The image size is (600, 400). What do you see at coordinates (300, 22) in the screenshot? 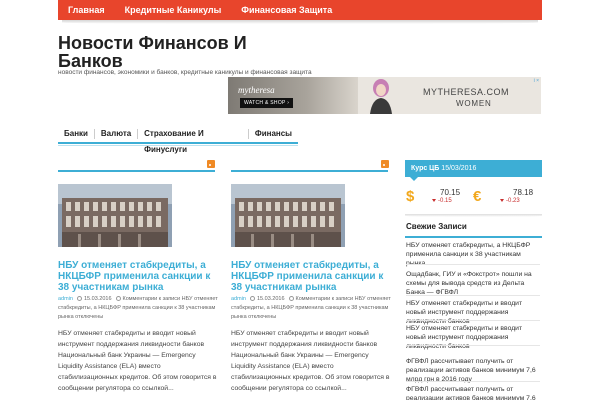
I see `topnav-shadow` at bounding box center [300, 22].